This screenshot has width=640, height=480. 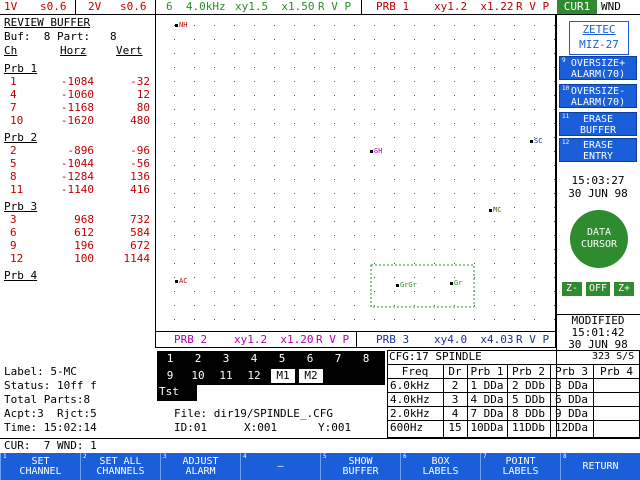 What do you see at coordinates (198, 376) in the screenshot?
I see `channel-select-10: 10` at bounding box center [198, 376].